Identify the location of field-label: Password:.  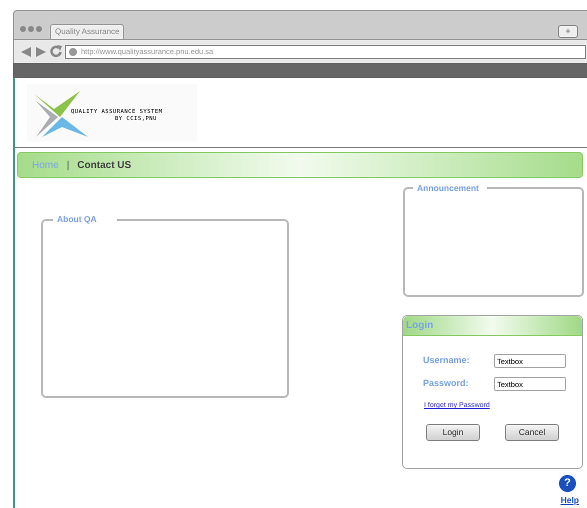
(446, 383).